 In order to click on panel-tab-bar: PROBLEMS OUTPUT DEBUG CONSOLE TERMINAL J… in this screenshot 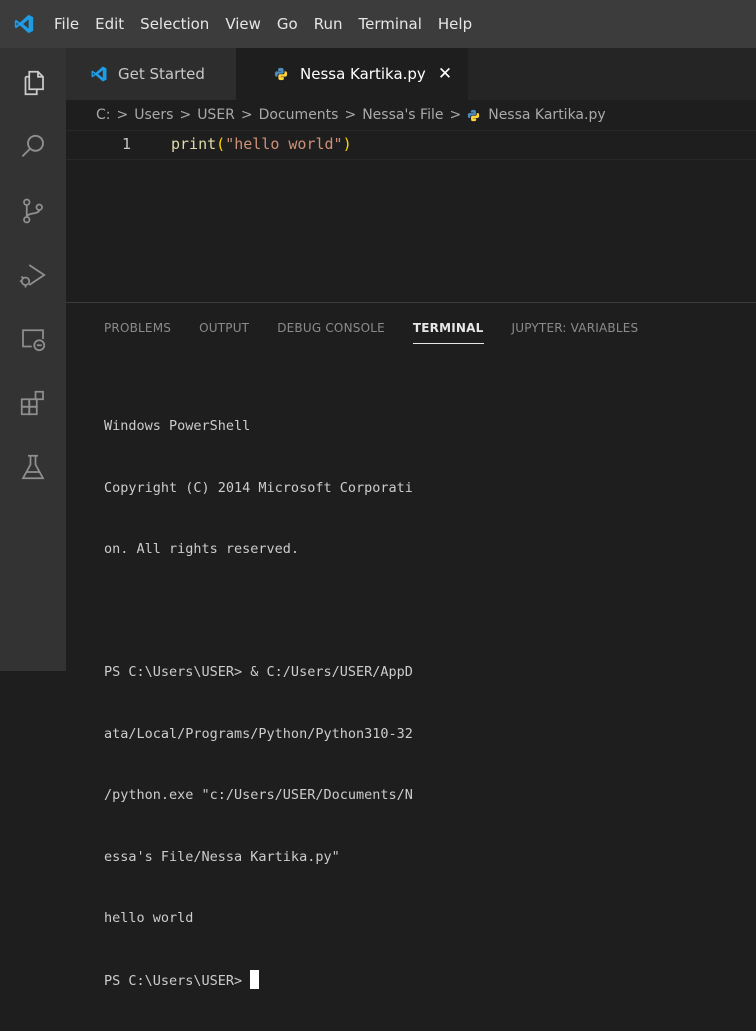, I will do `click(385, 332)`.